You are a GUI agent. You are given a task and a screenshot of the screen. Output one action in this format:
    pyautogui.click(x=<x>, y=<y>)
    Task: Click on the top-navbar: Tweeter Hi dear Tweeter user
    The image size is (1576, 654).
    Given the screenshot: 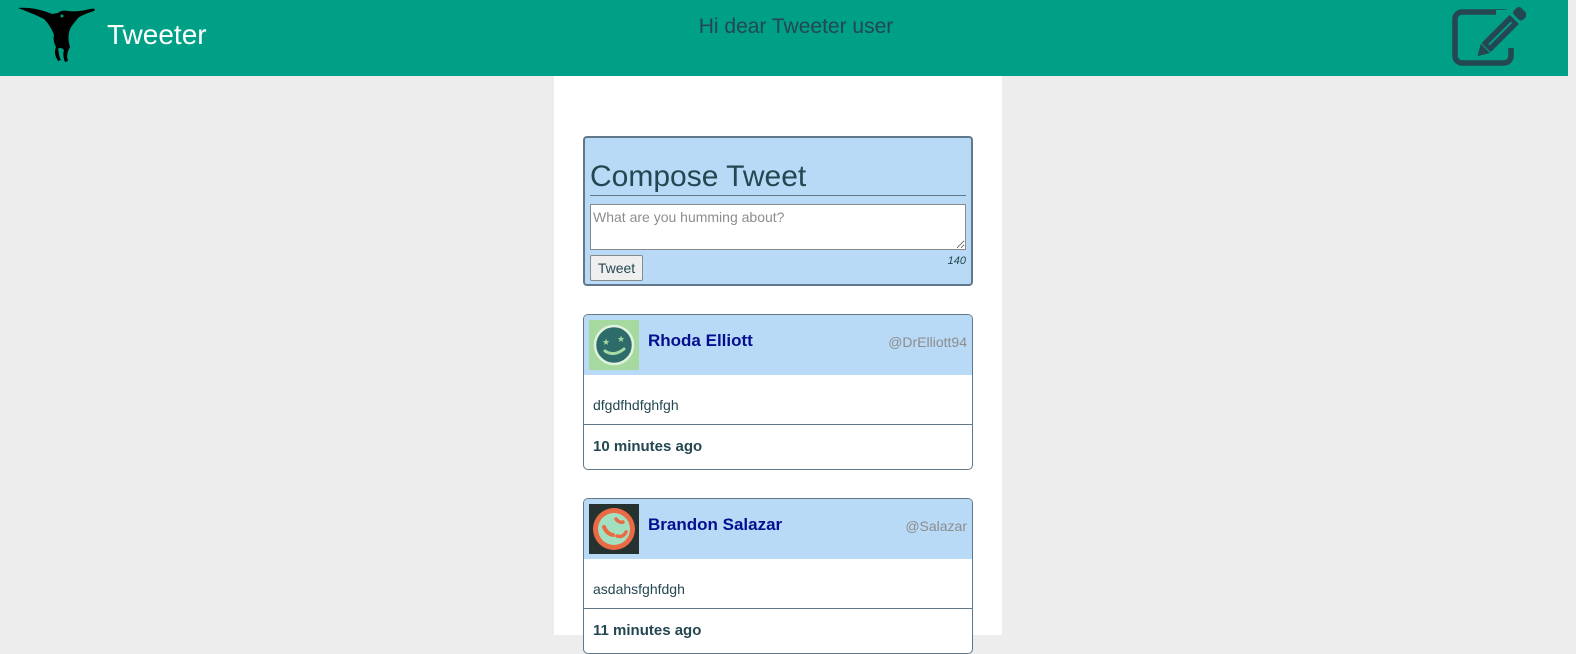 What is the action you would take?
    pyautogui.click(x=784, y=38)
    